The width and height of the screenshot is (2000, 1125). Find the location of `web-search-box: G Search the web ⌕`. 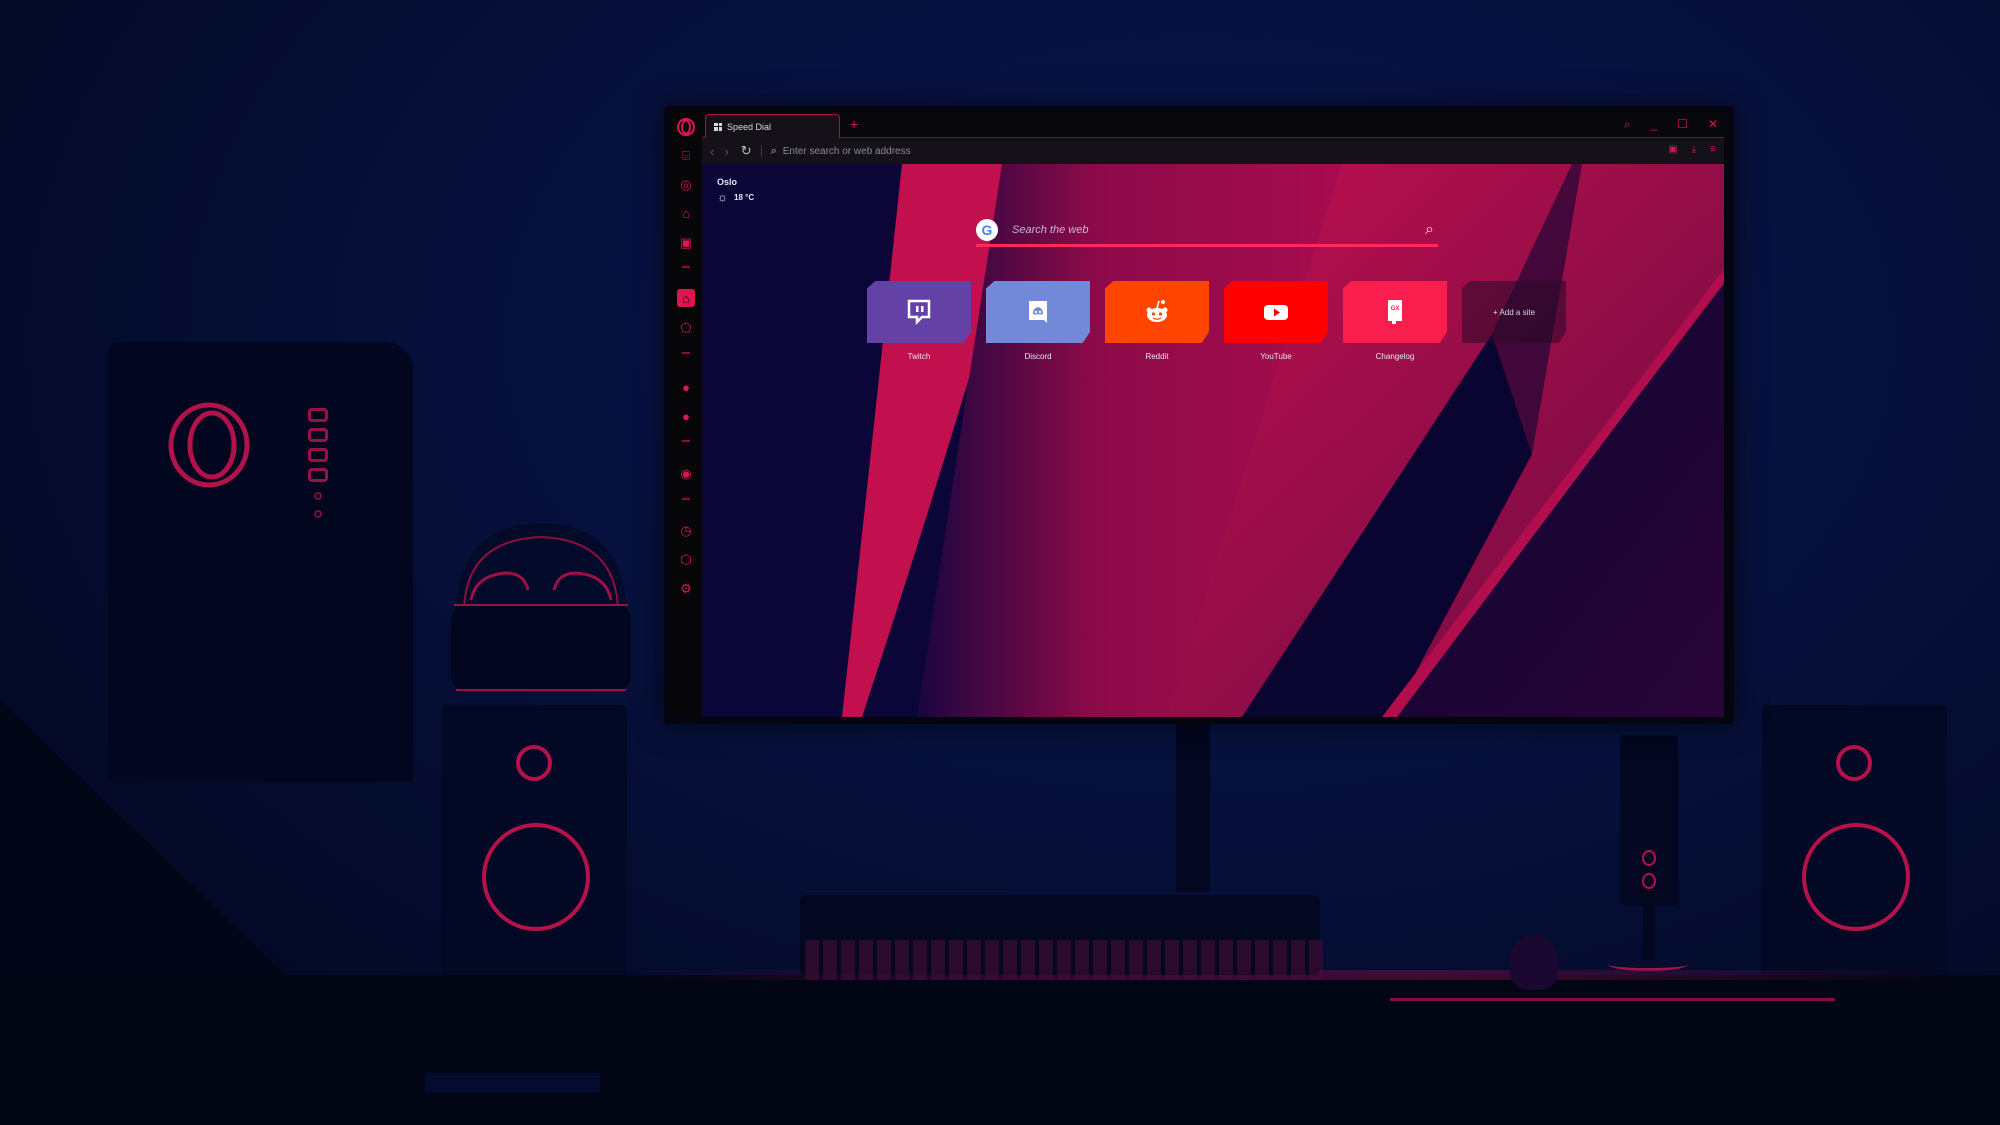

web-search-box: G Search the web ⌕ is located at coordinates (1207, 231).